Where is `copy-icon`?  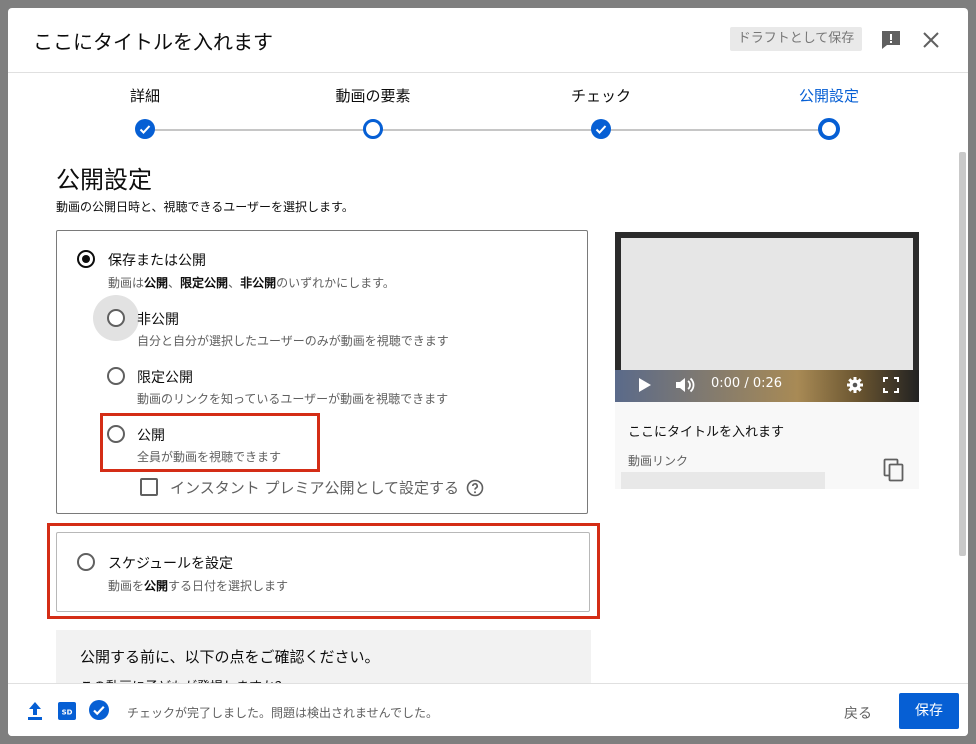
copy-icon is located at coordinates (894, 470).